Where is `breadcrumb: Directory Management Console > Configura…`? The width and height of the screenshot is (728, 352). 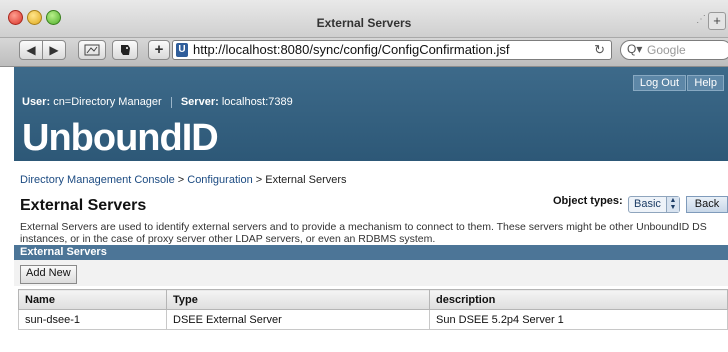 breadcrumb: Directory Management Console > Configura… is located at coordinates (183, 180).